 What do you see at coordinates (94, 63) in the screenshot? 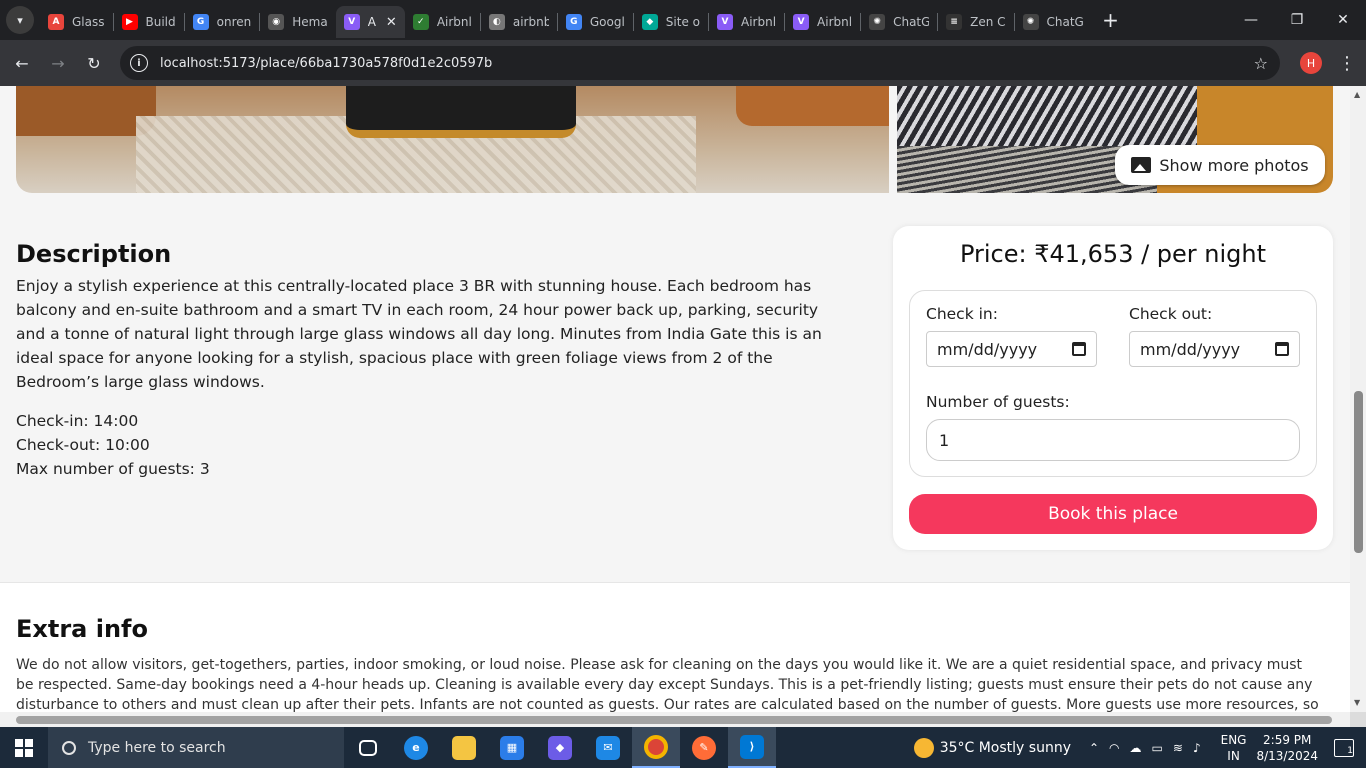
I see `reload-icon: ↻` at bounding box center [94, 63].